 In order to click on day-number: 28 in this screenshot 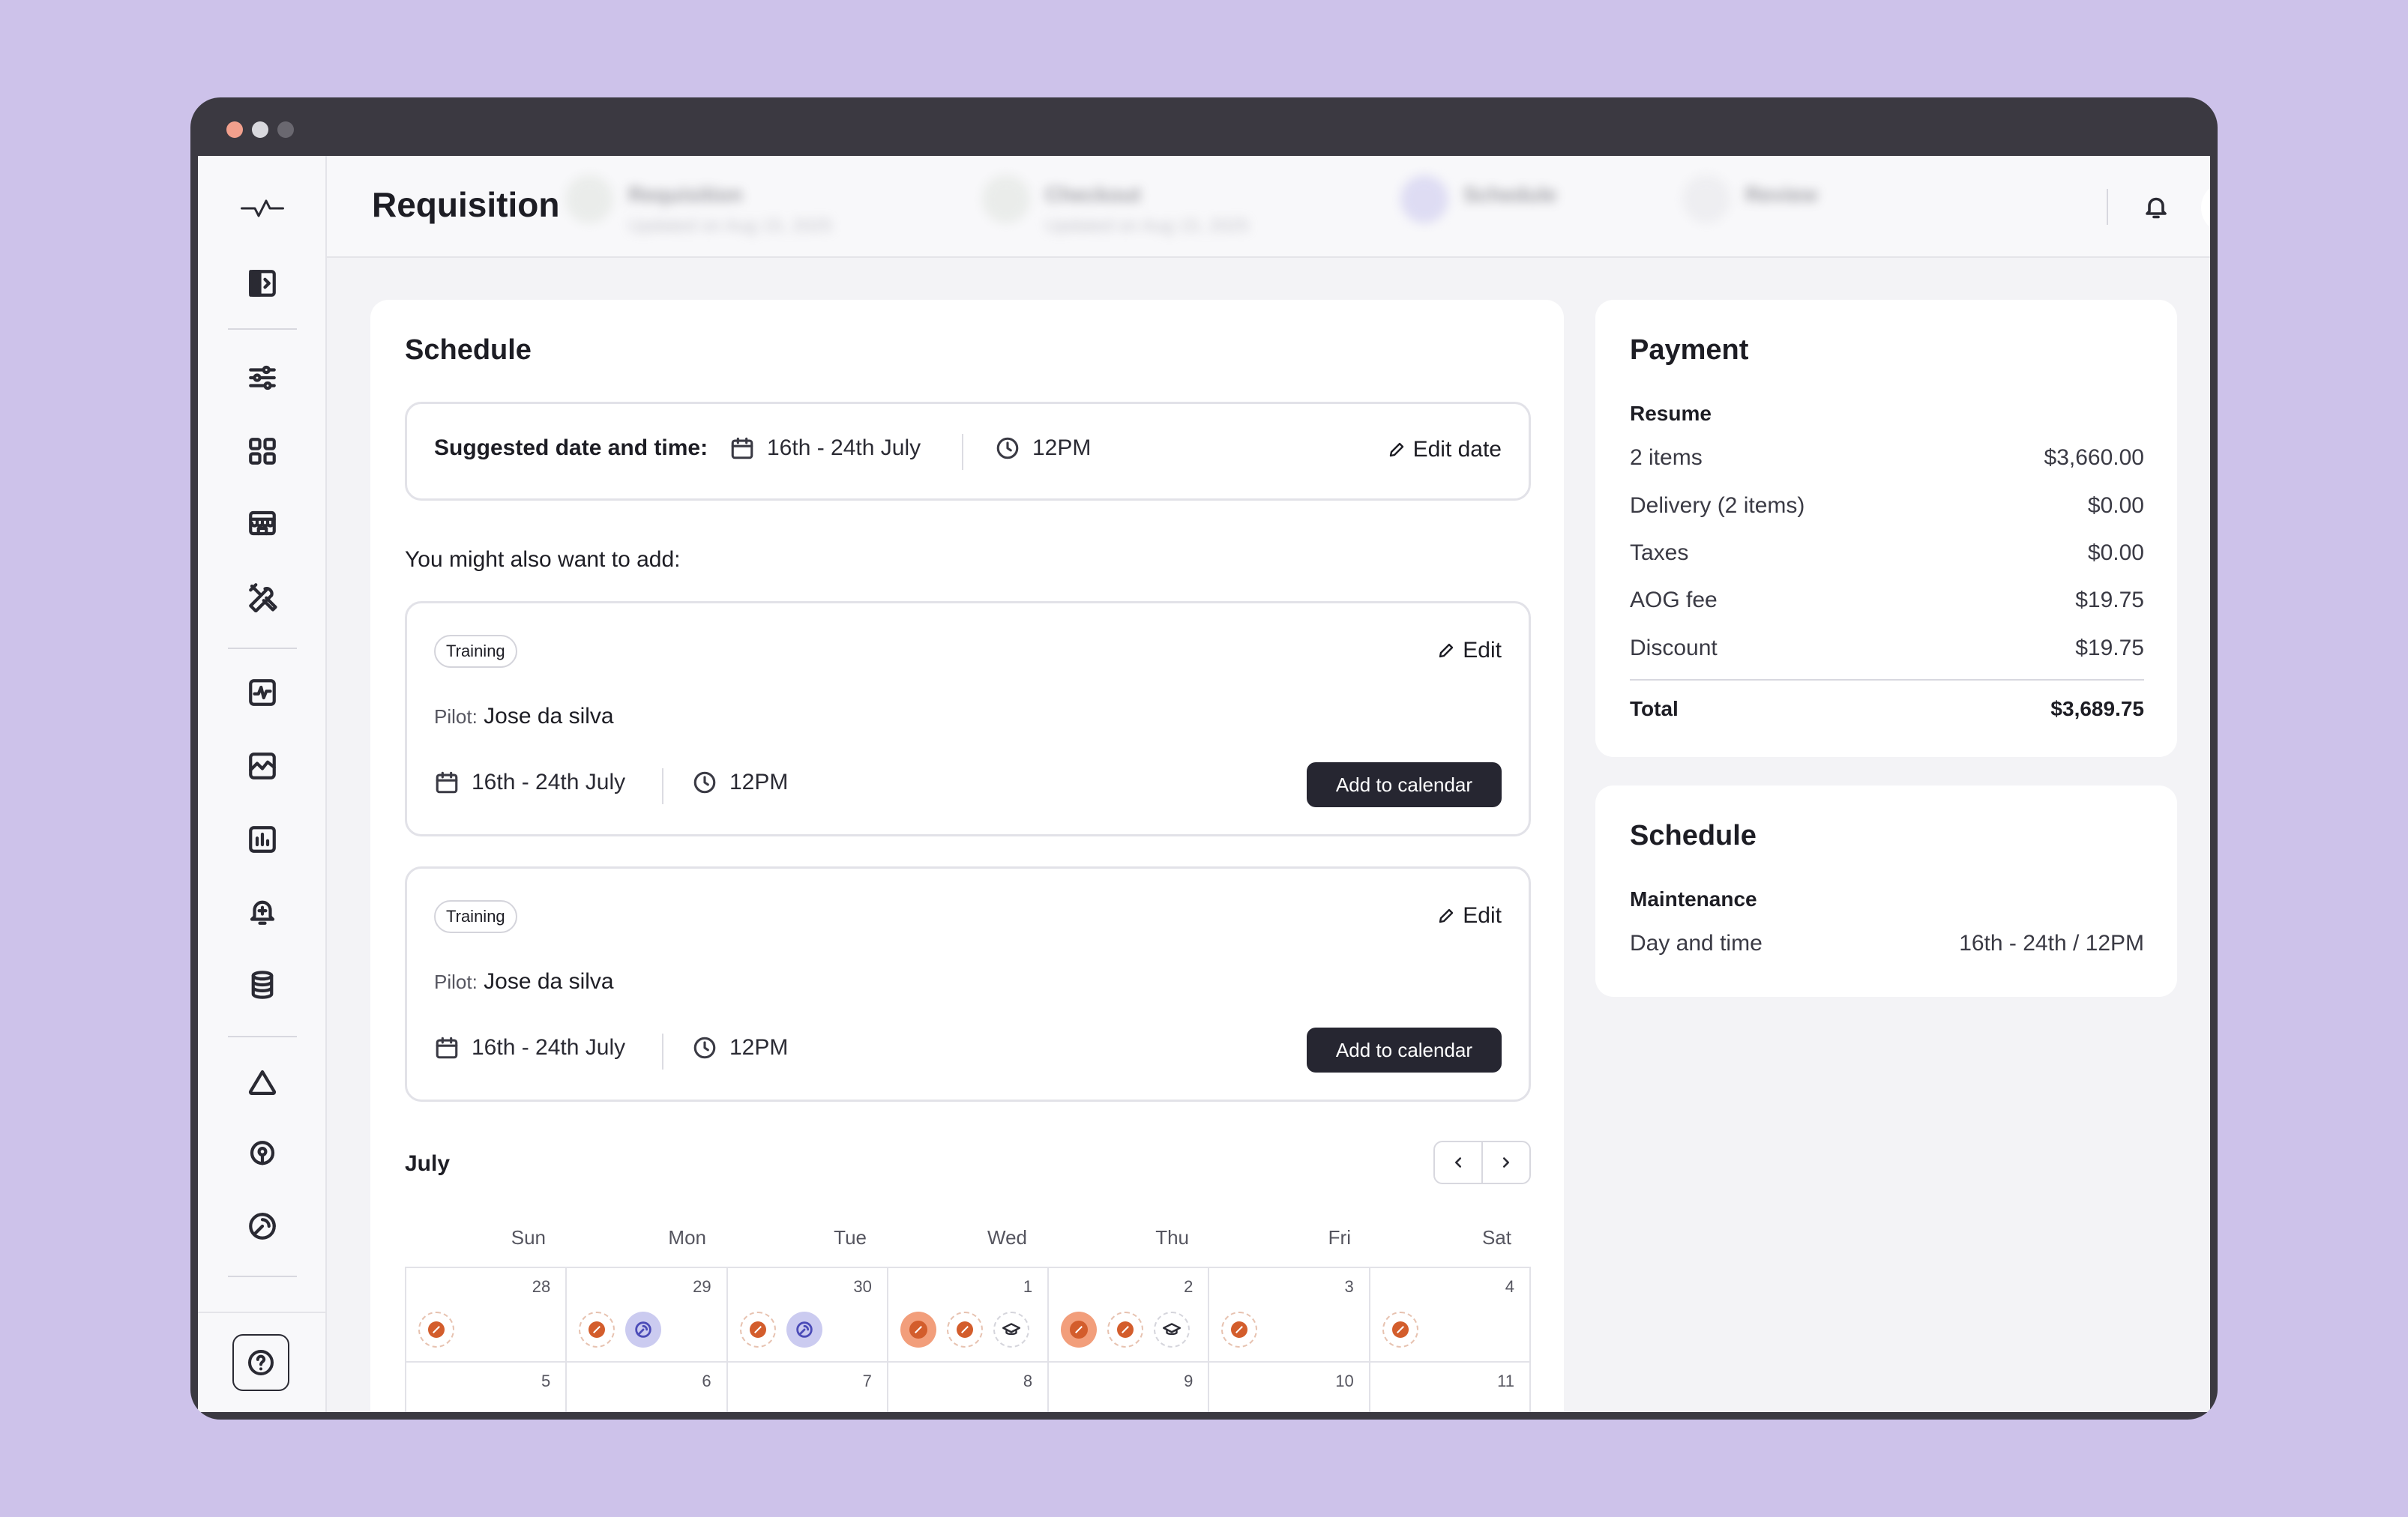, I will do `click(541, 1286)`.